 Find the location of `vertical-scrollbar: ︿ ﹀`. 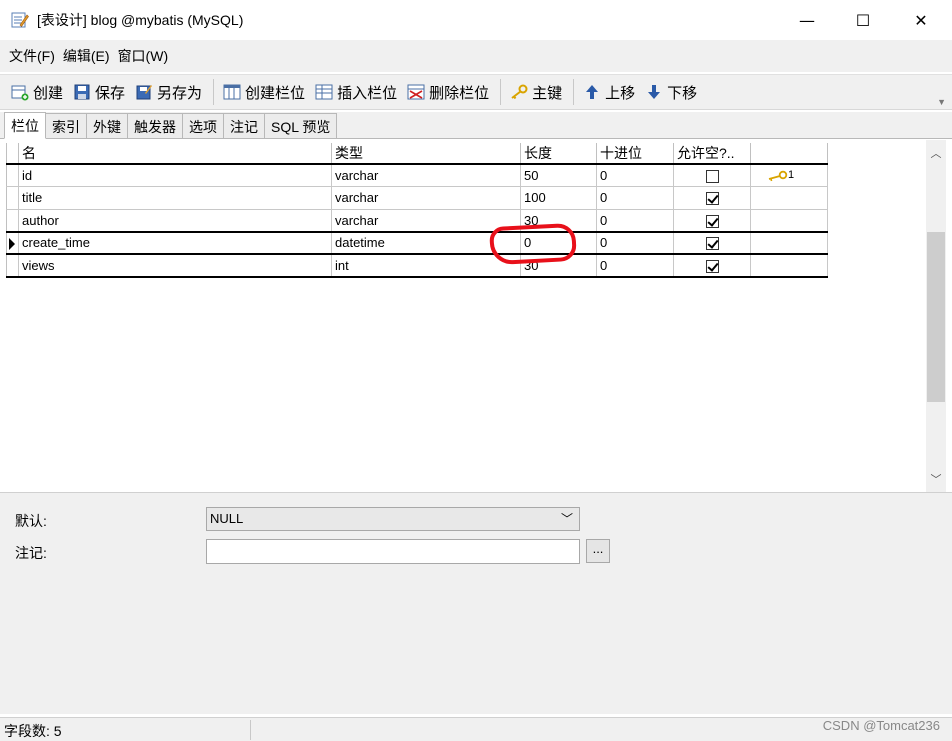

vertical-scrollbar: ︿ ﹀ is located at coordinates (936, 316).